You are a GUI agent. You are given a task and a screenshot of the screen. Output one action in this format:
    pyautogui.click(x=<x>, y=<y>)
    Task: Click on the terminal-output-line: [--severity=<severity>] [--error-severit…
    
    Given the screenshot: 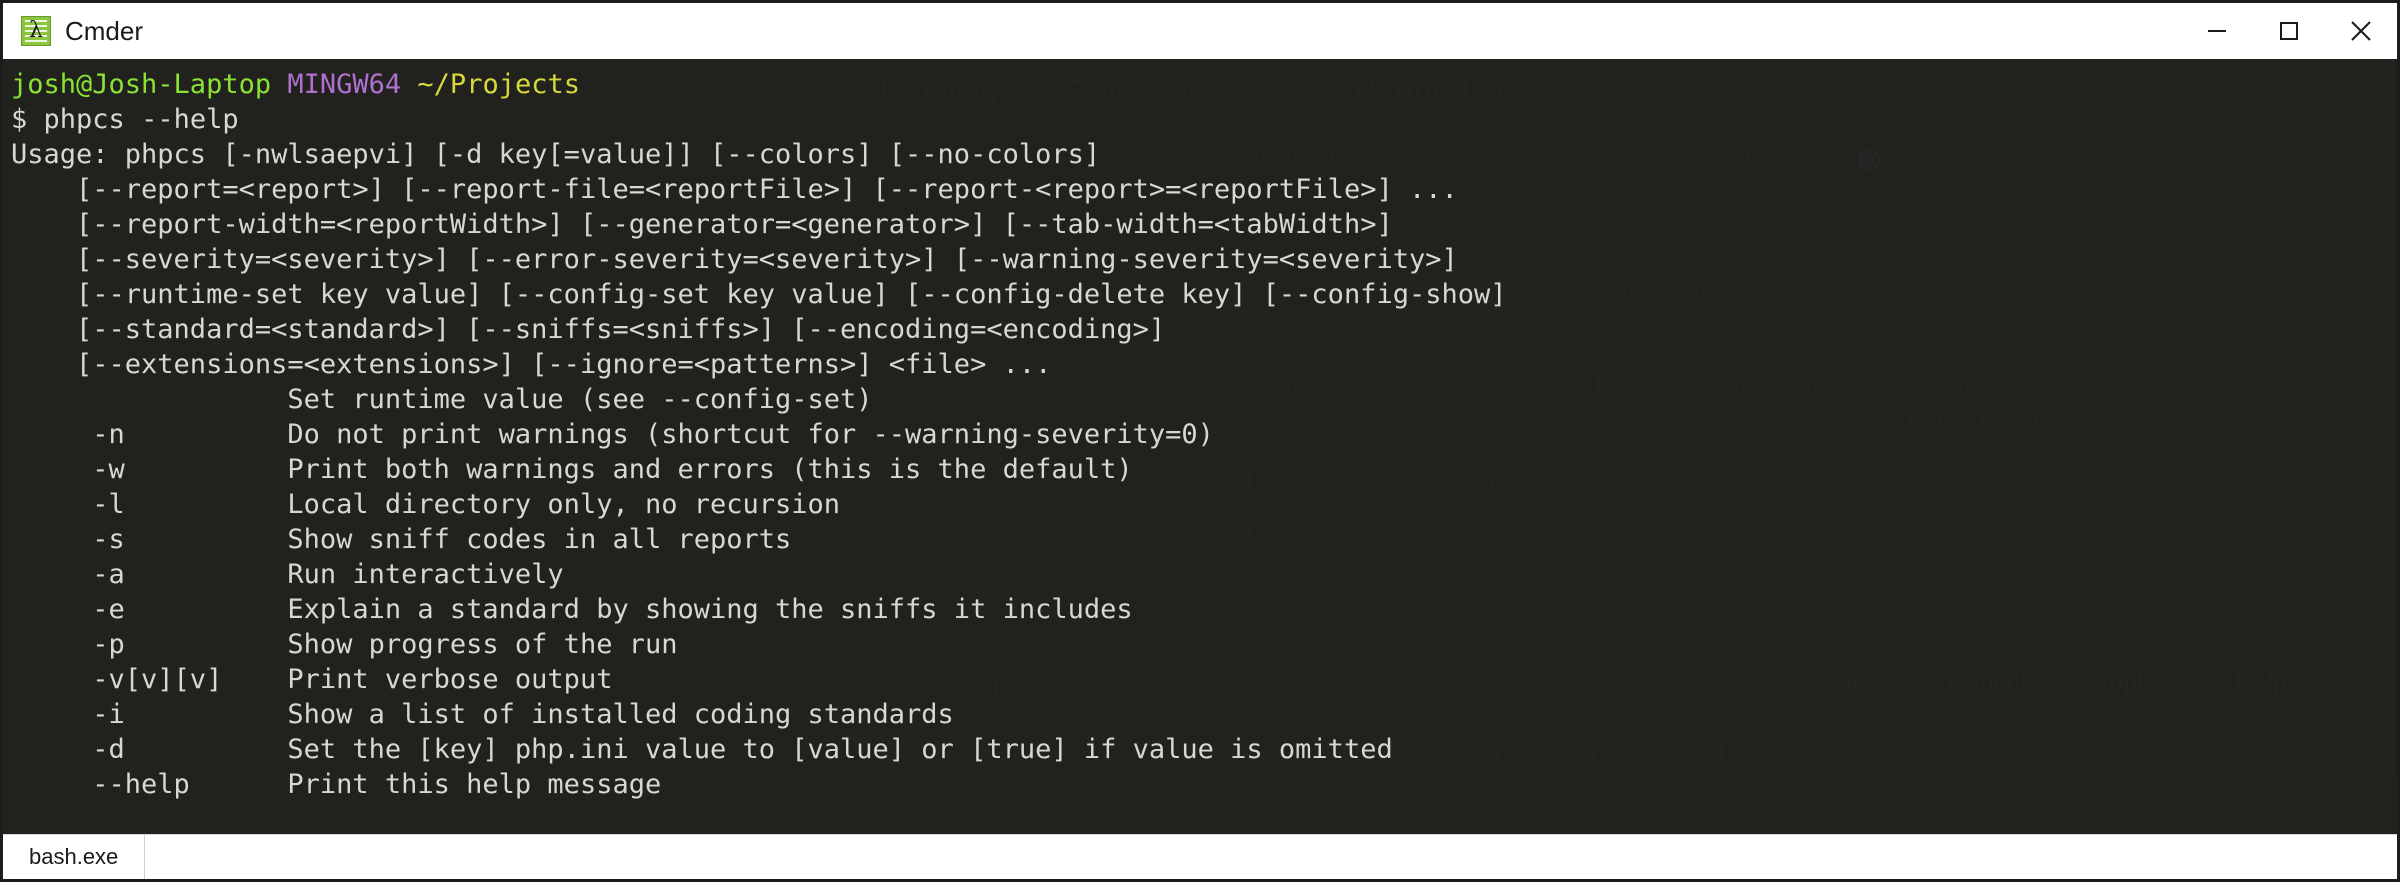 What is the action you would take?
    pyautogui.click(x=734, y=259)
    